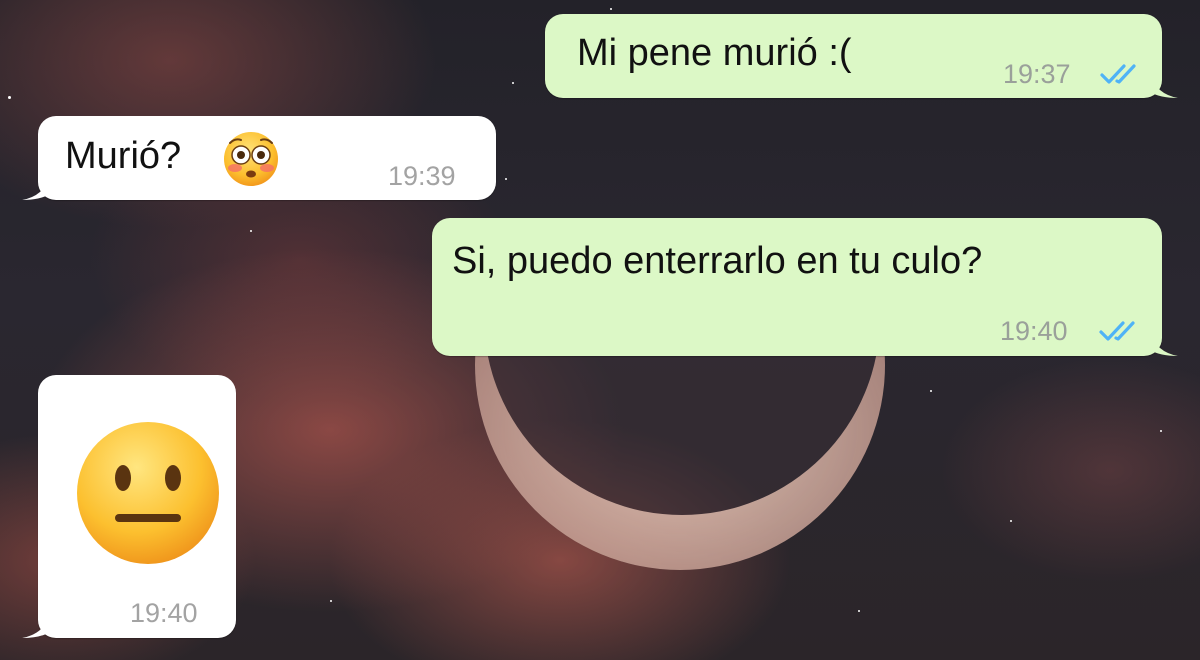 The height and width of the screenshot is (660, 1200). Describe the element at coordinates (148, 493) in the screenshot. I see `neutral-face-emoji` at that location.